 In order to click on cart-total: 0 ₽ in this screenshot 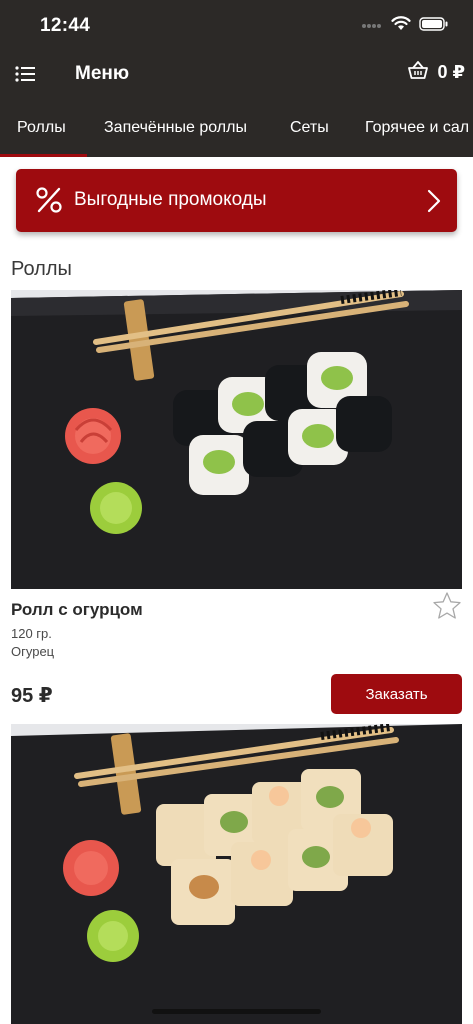, I will do `click(451, 72)`.